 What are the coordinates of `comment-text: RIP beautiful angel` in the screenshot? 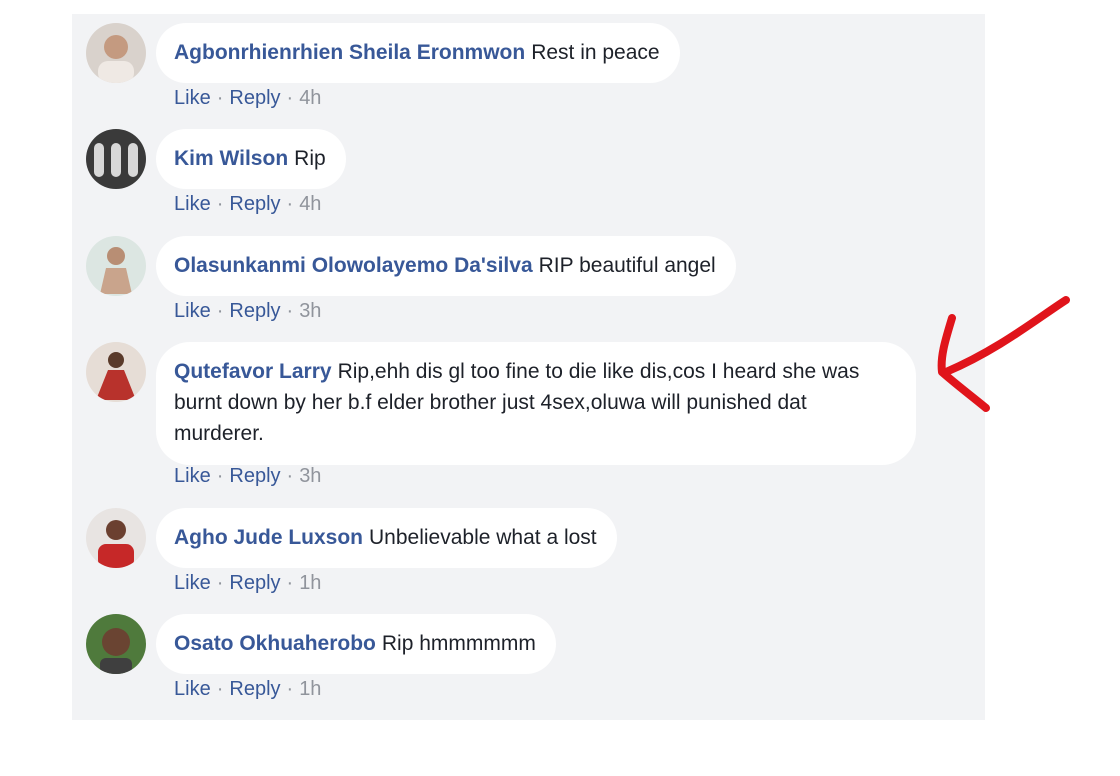 It's located at (627, 265).